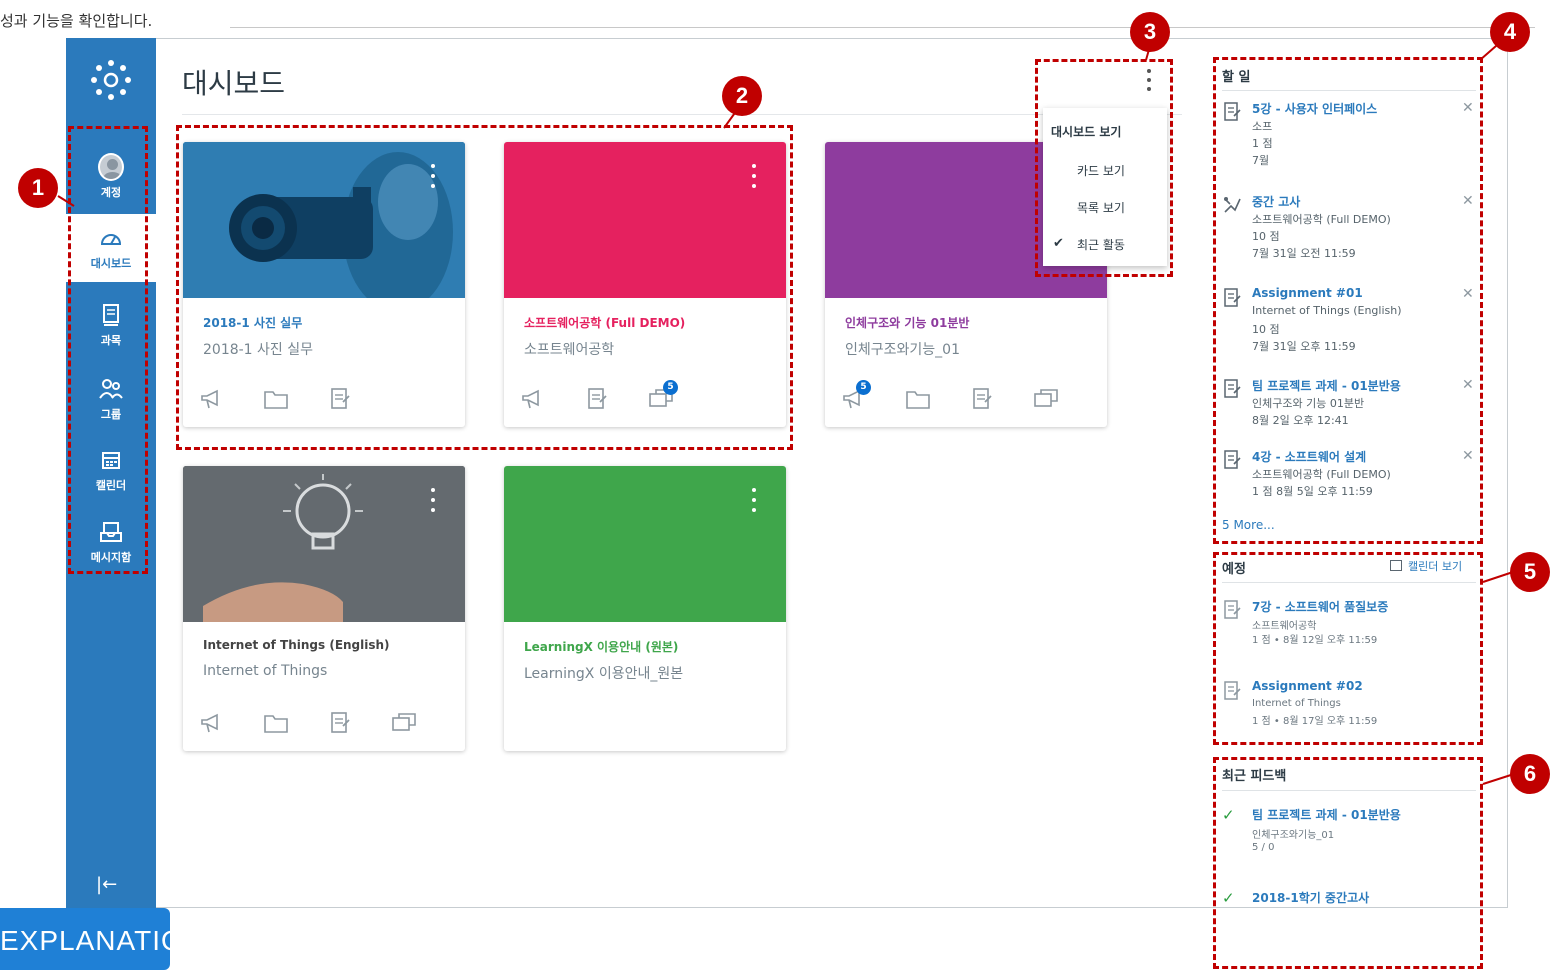 This screenshot has width=1551, height=970. Describe the element at coordinates (1510, 32) in the screenshot. I see `marker-4: 4` at that location.